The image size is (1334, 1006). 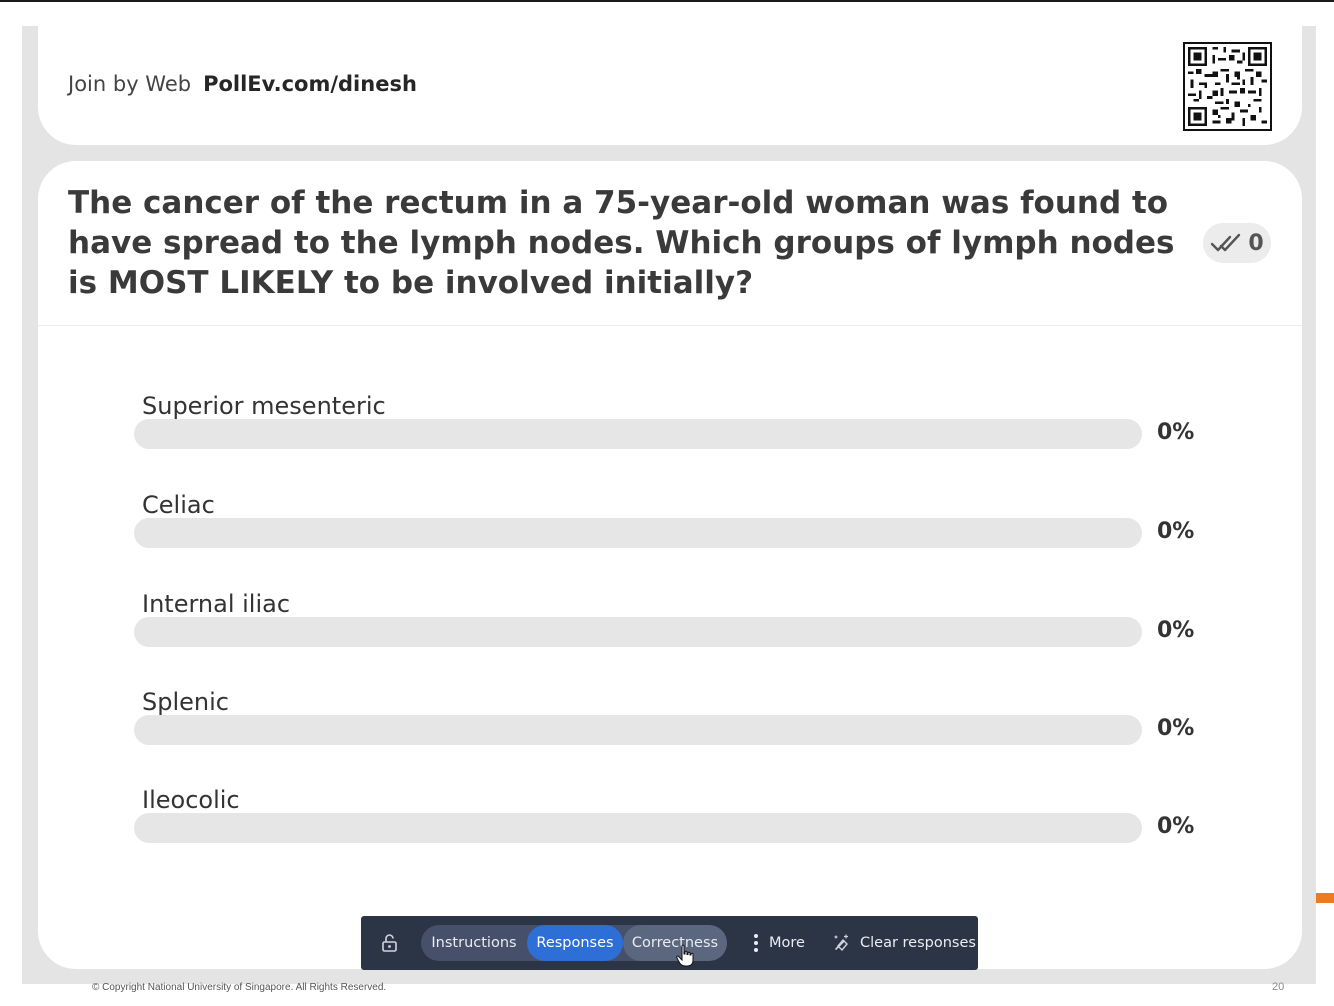 What do you see at coordinates (1226, 242) in the screenshot?
I see `responses-check-icon` at bounding box center [1226, 242].